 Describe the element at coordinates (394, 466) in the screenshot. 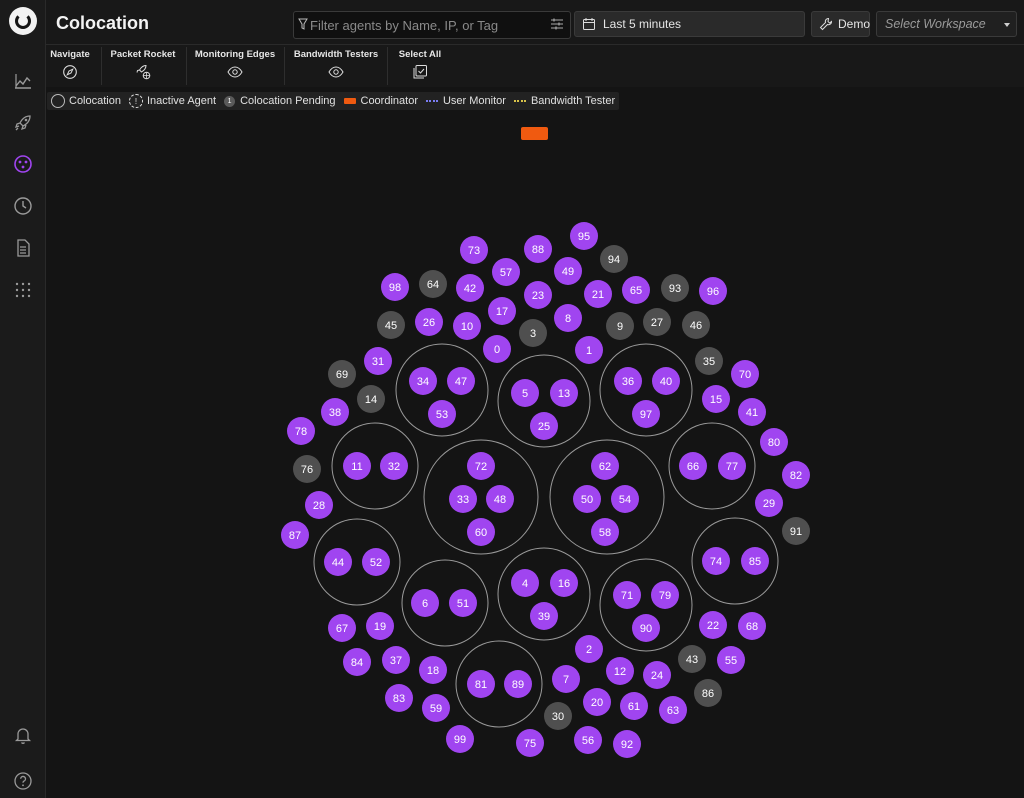

I see `agent-node: 32` at that location.